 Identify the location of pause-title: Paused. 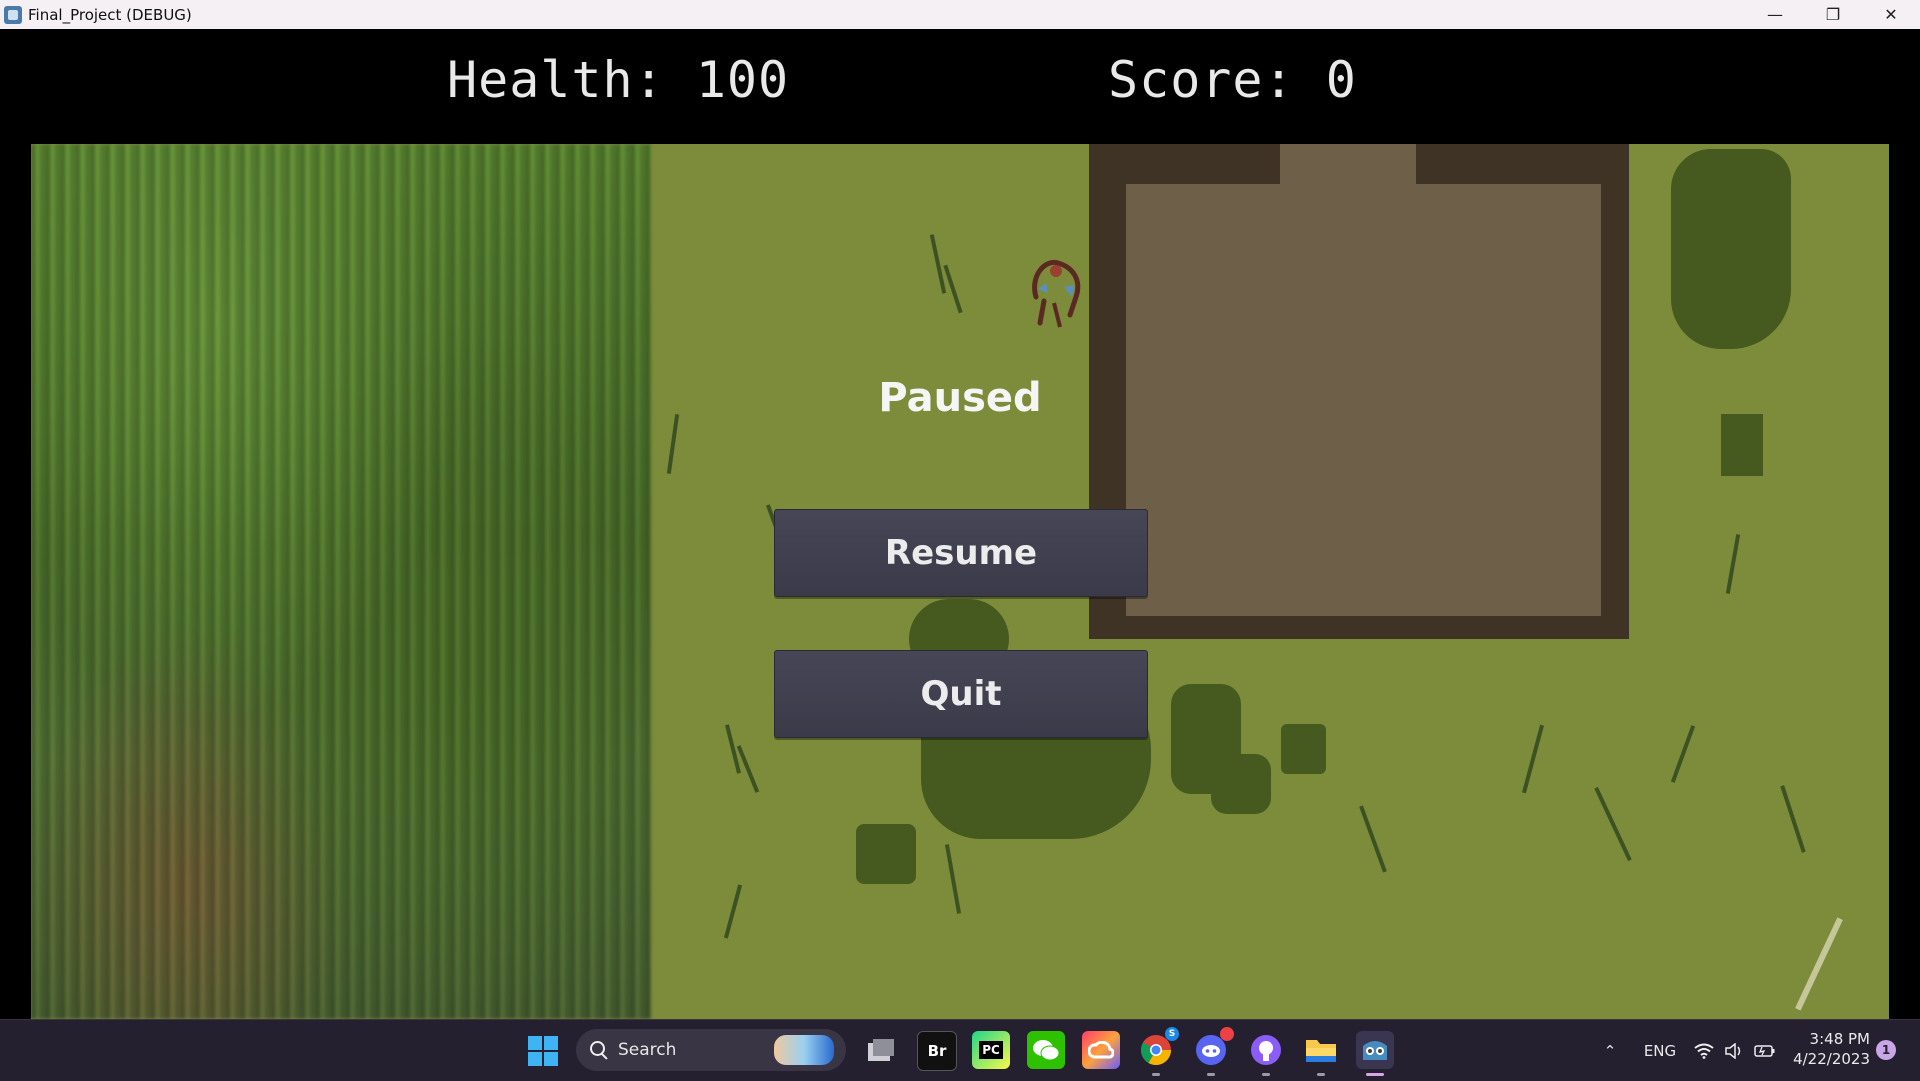
(960, 398).